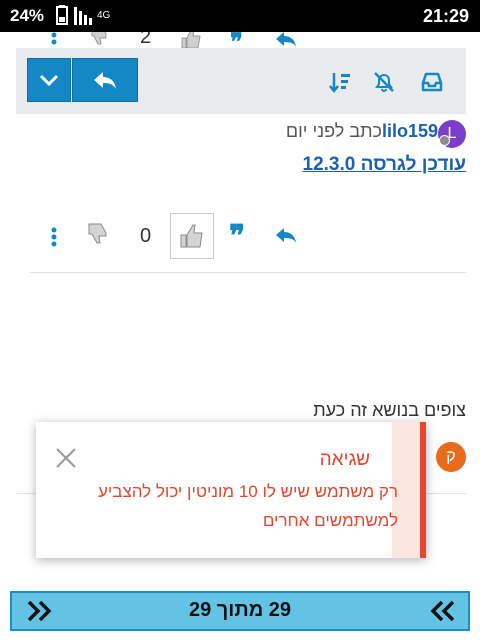 Image resolution: width=480 pixels, height=640 pixels. What do you see at coordinates (83, 16) in the screenshot?
I see `signal-icon` at bounding box center [83, 16].